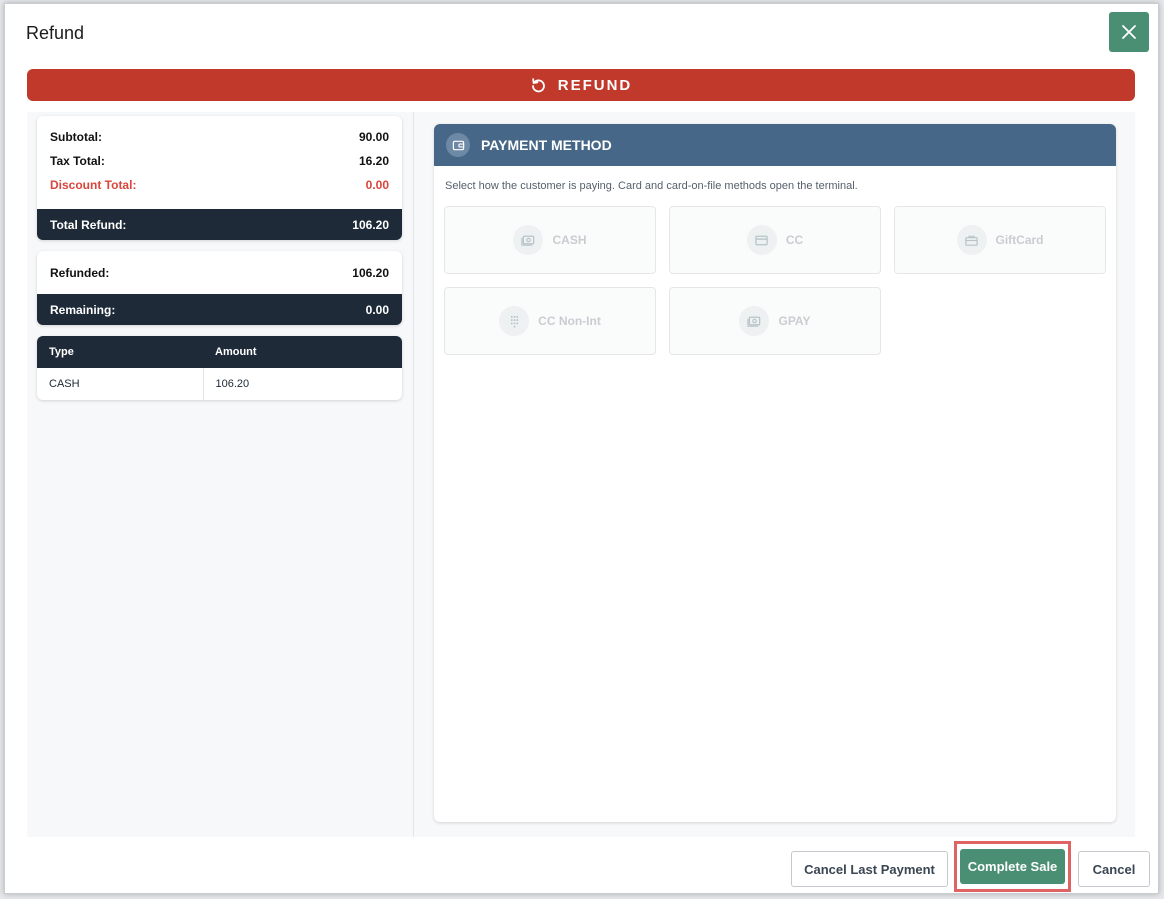  I want to click on subtotal-value: 90.00, so click(373, 137).